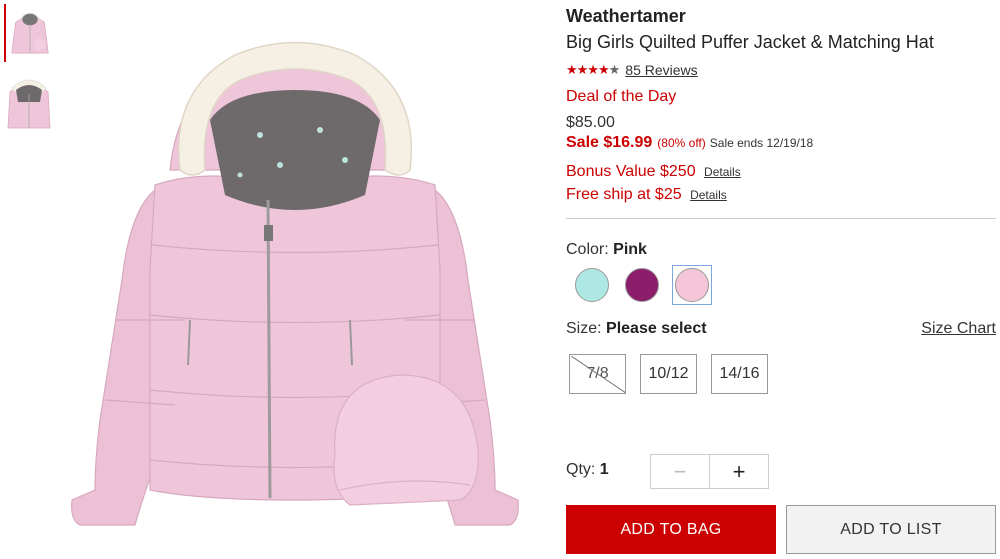  I want to click on filled-stars: ★★★★, so click(588, 69).